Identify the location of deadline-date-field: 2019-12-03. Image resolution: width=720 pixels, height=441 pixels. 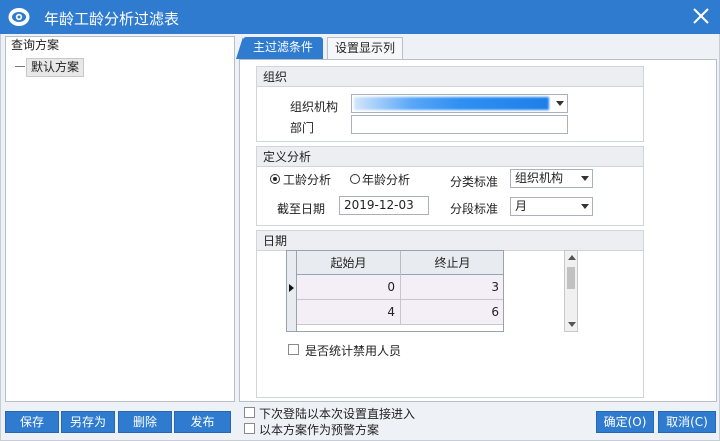
(384, 205).